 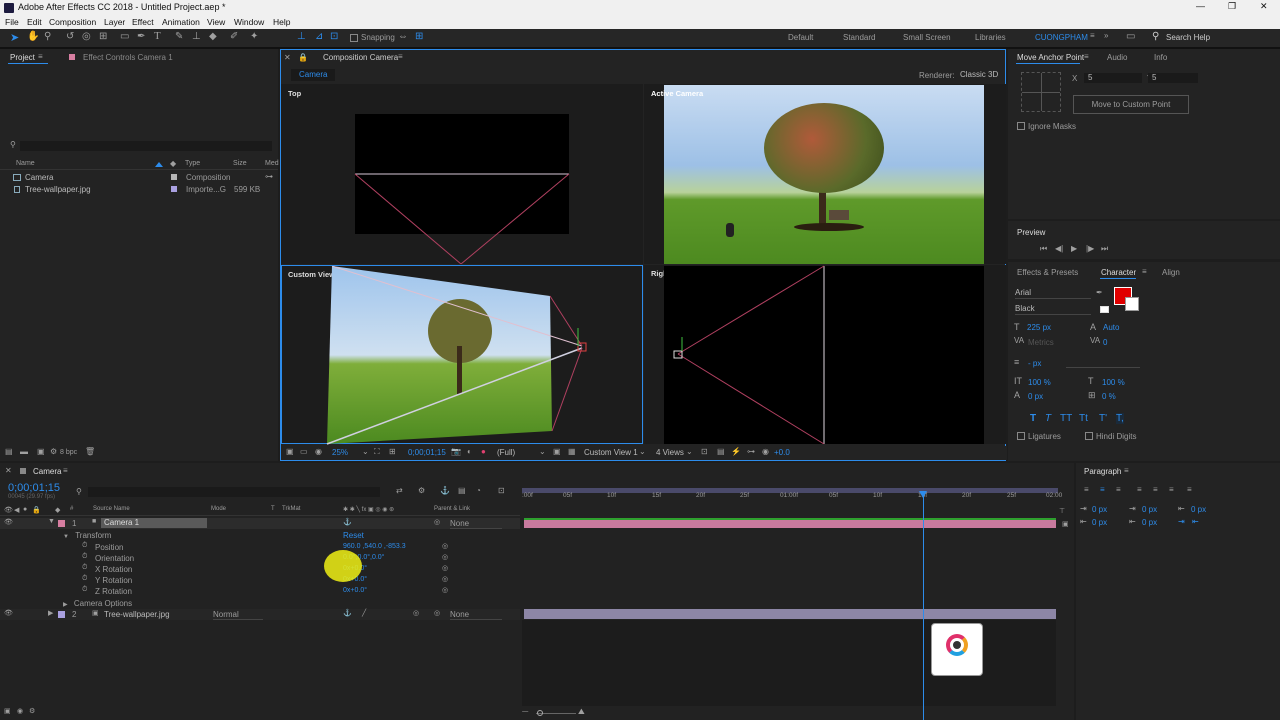 I want to click on selection-tool-icon: ➤, so click(x=14, y=37).